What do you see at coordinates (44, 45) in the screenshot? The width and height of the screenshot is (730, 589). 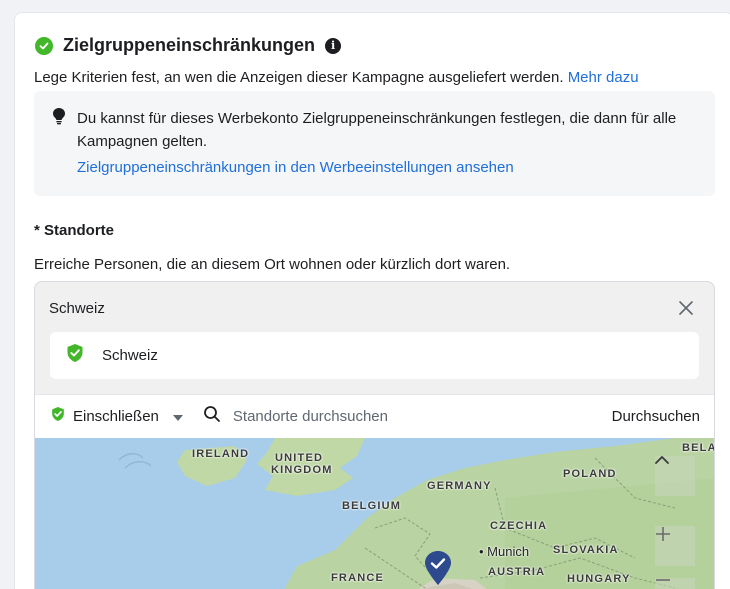 I see `check-circle-icon` at bounding box center [44, 45].